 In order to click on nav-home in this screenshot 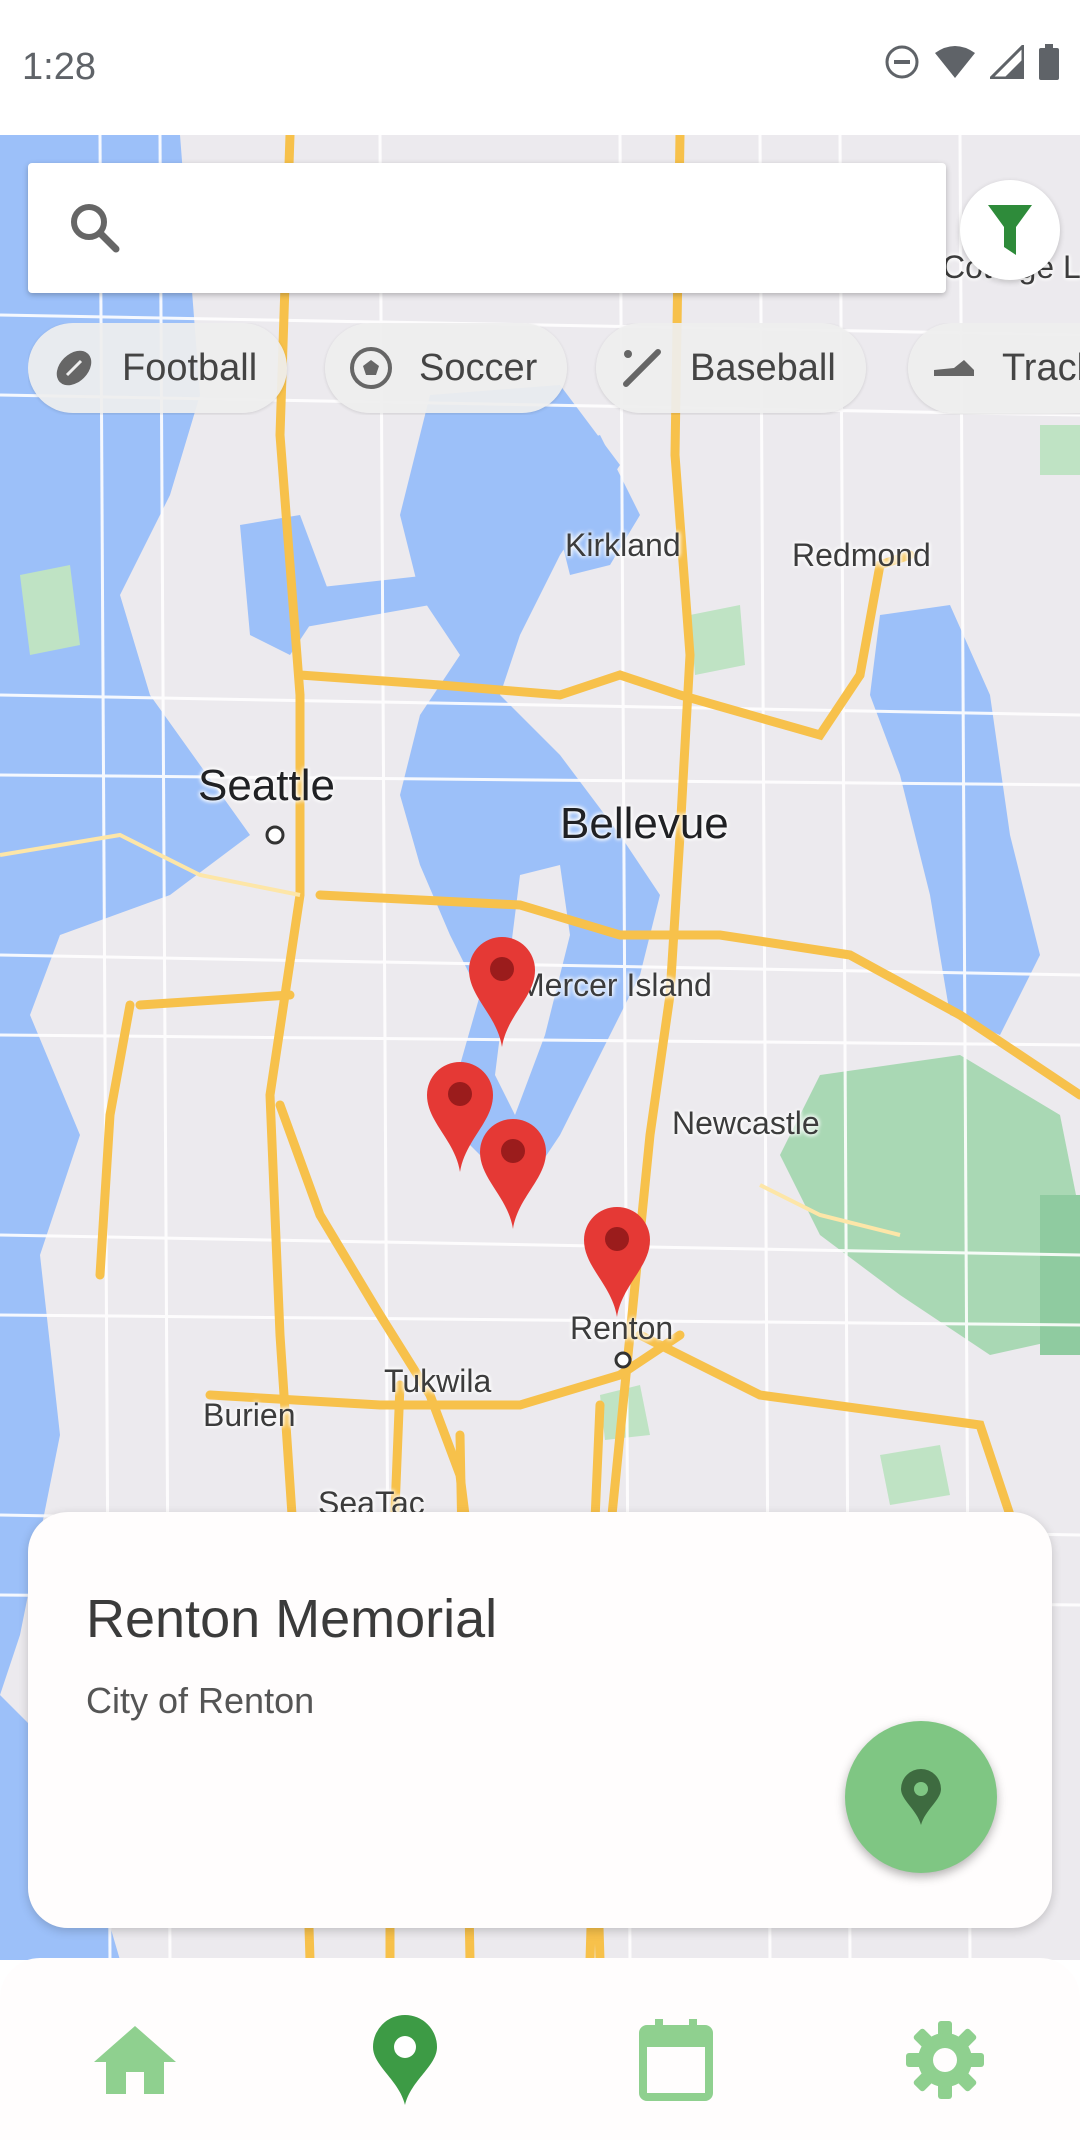, I will do `click(135, 2060)`.